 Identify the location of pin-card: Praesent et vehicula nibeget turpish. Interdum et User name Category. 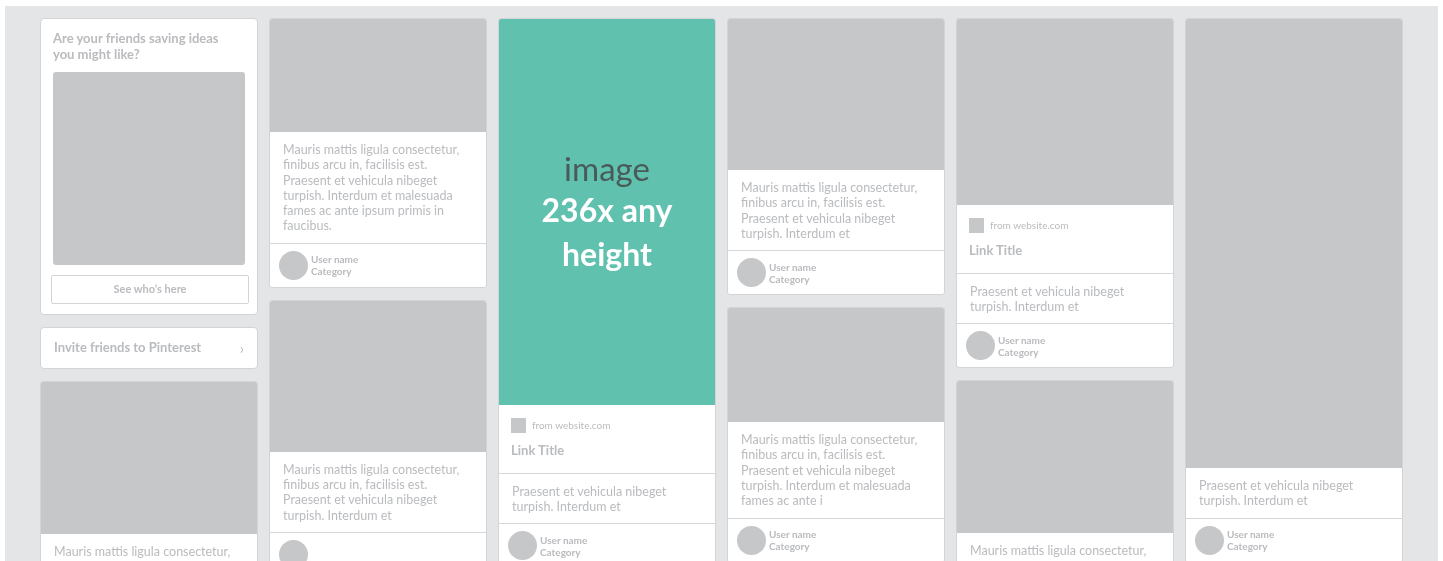
(1294, 289).